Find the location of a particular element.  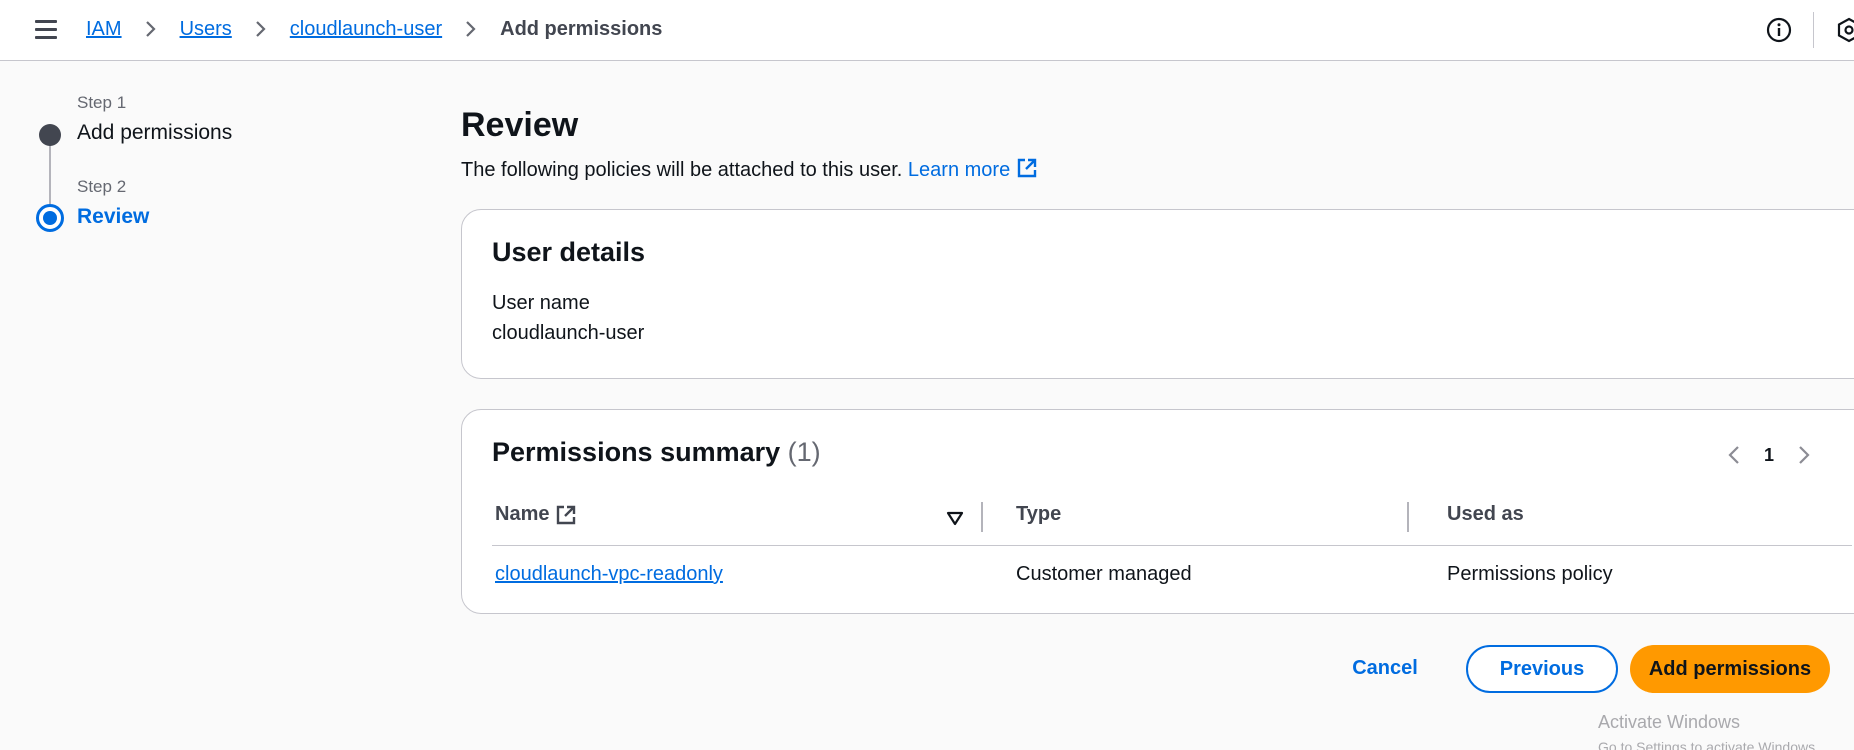

permissions-title-text: Permissions summary is located at coordinates (636, 452).